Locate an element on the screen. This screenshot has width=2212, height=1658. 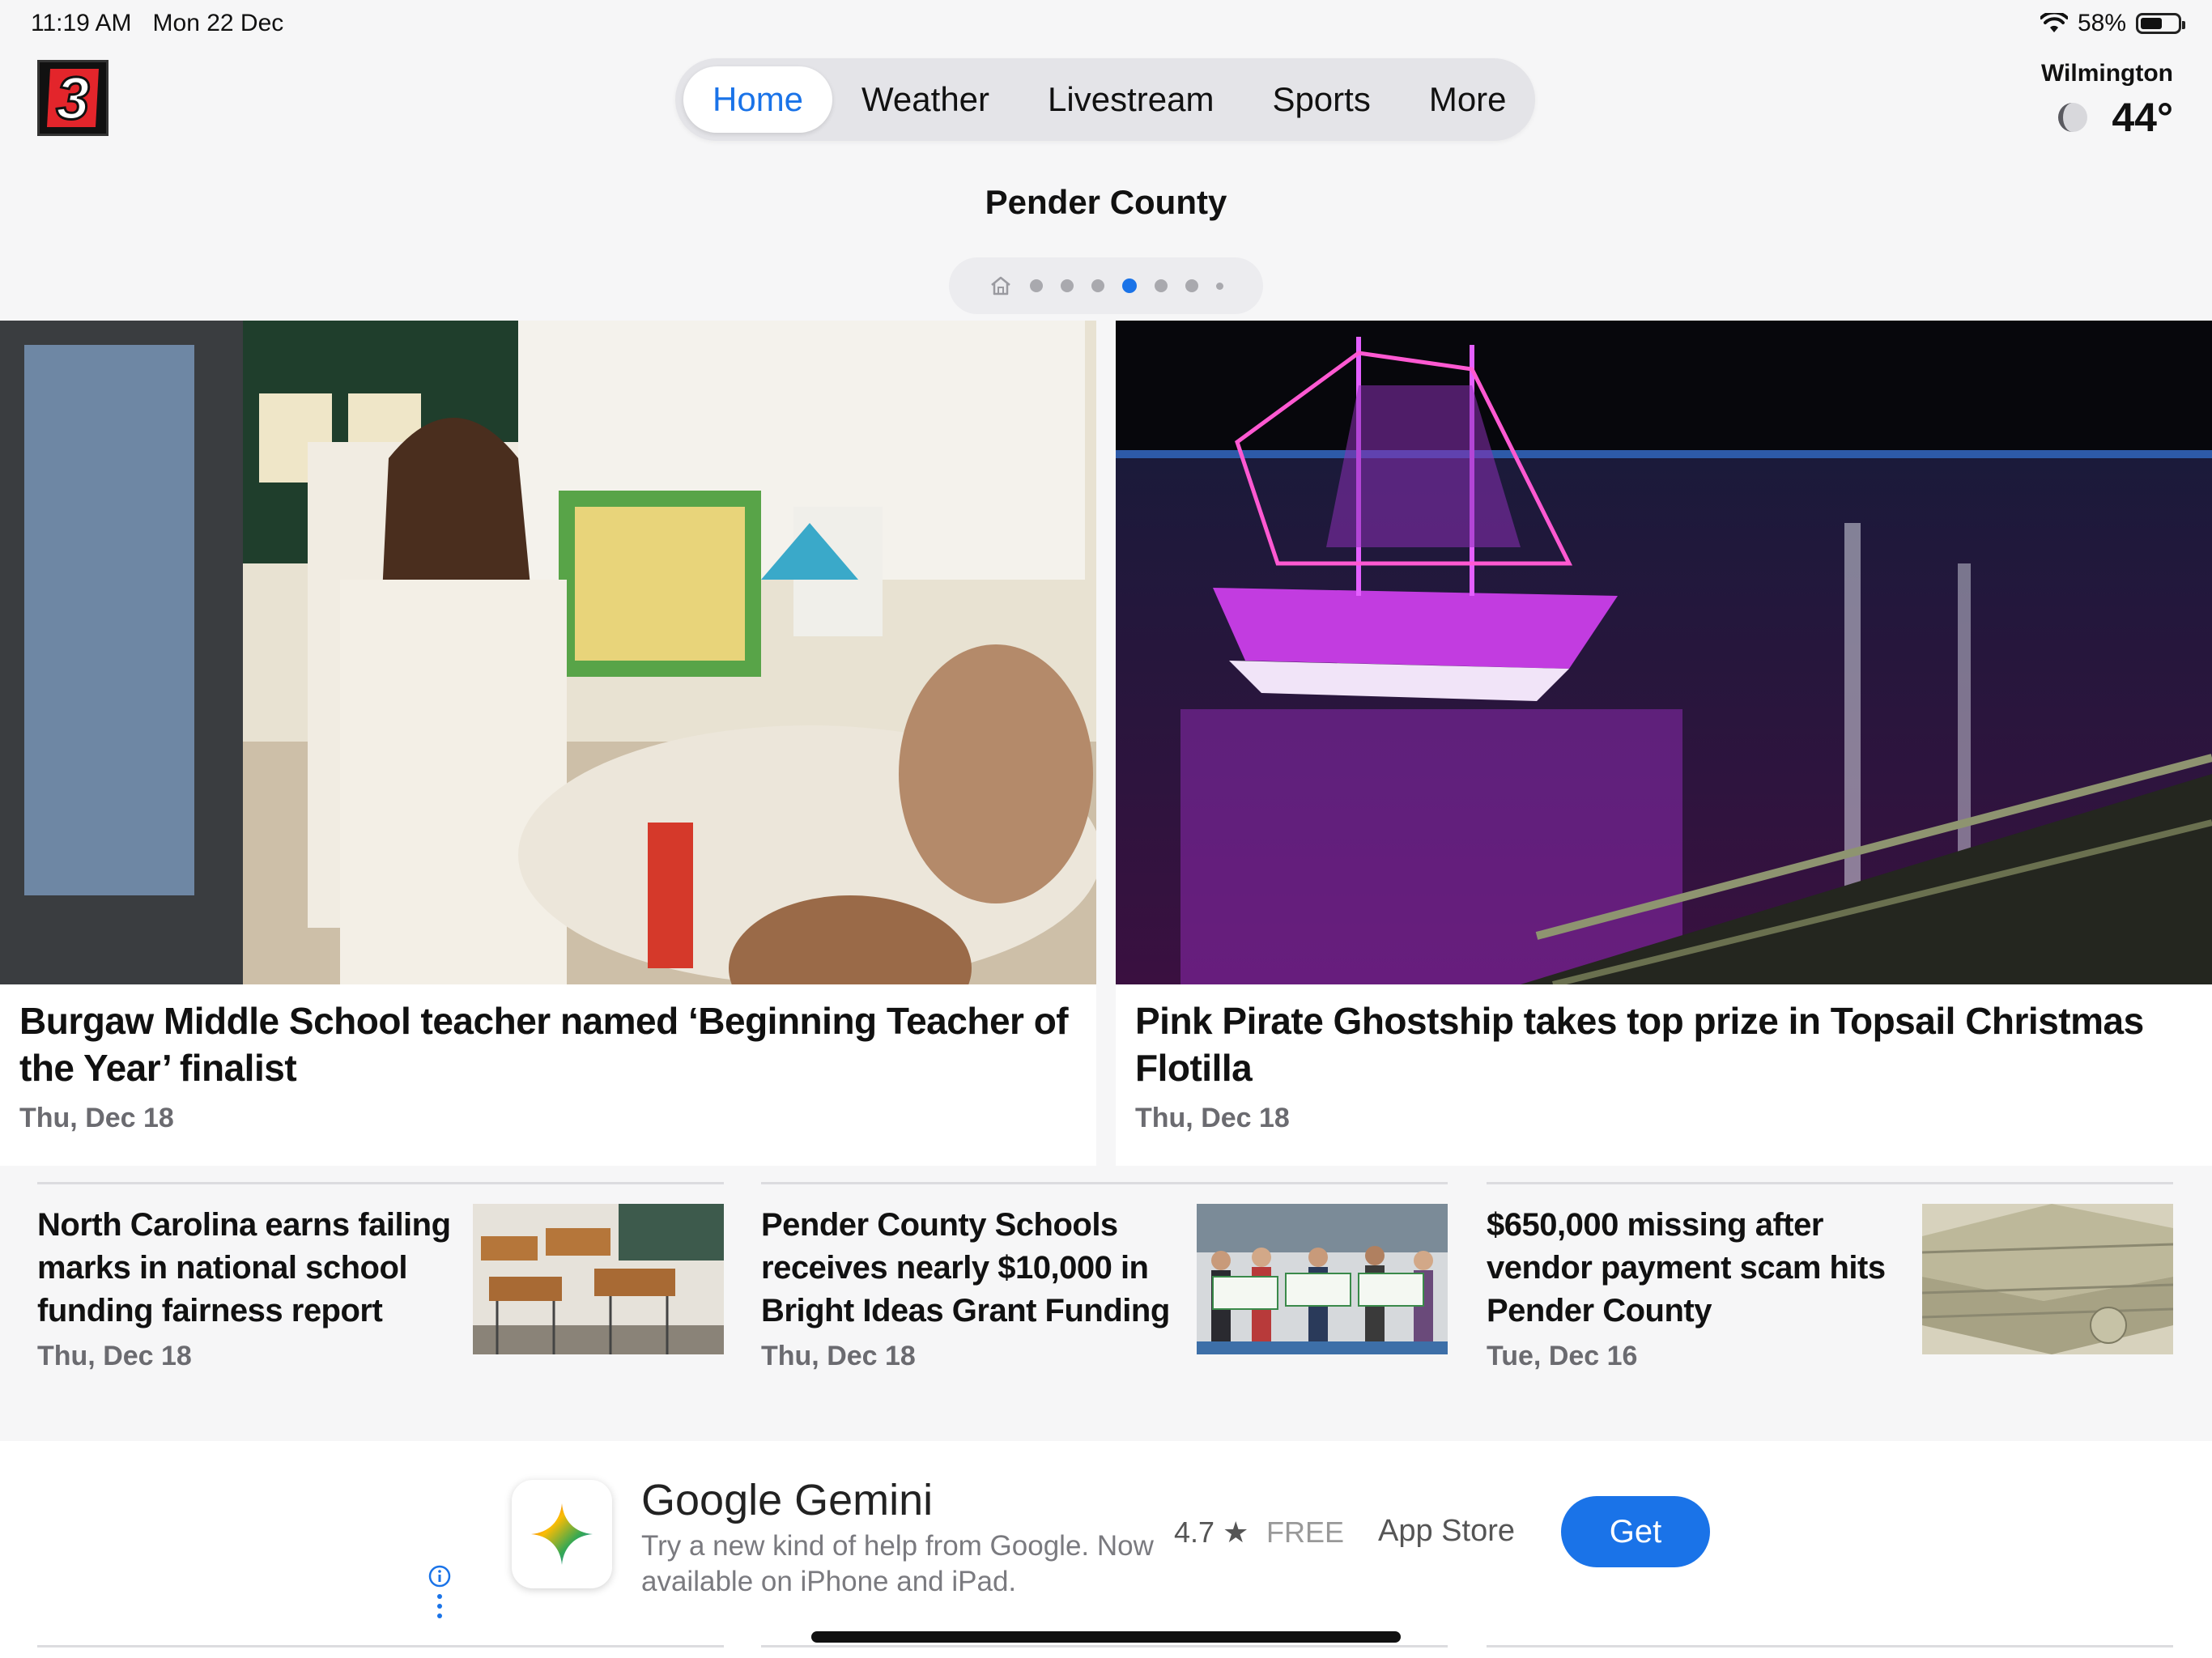
status-time: 11:19 AM is located at coordinates (82, 23).